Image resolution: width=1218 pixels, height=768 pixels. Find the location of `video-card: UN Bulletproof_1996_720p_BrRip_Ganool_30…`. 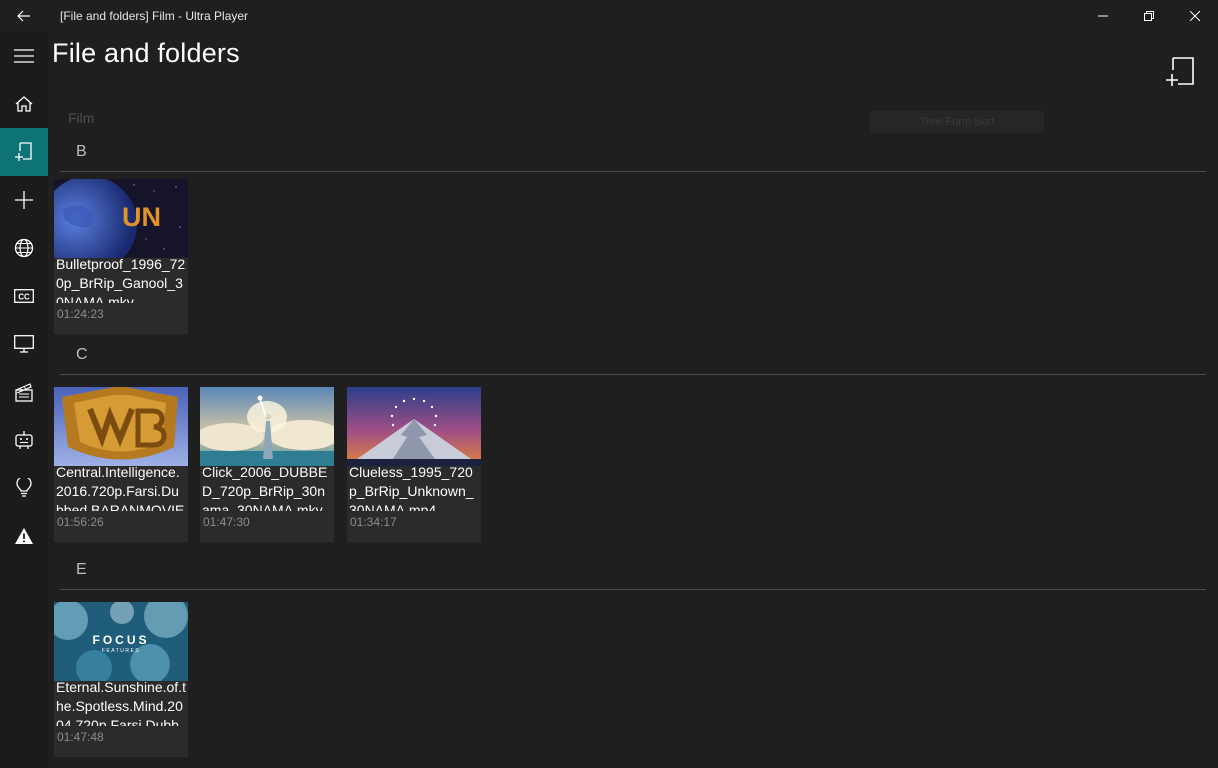

video-card: UN Bulletproof_1996_720p_BrRip_Ganool_30… is located at coordinates (121, 256).